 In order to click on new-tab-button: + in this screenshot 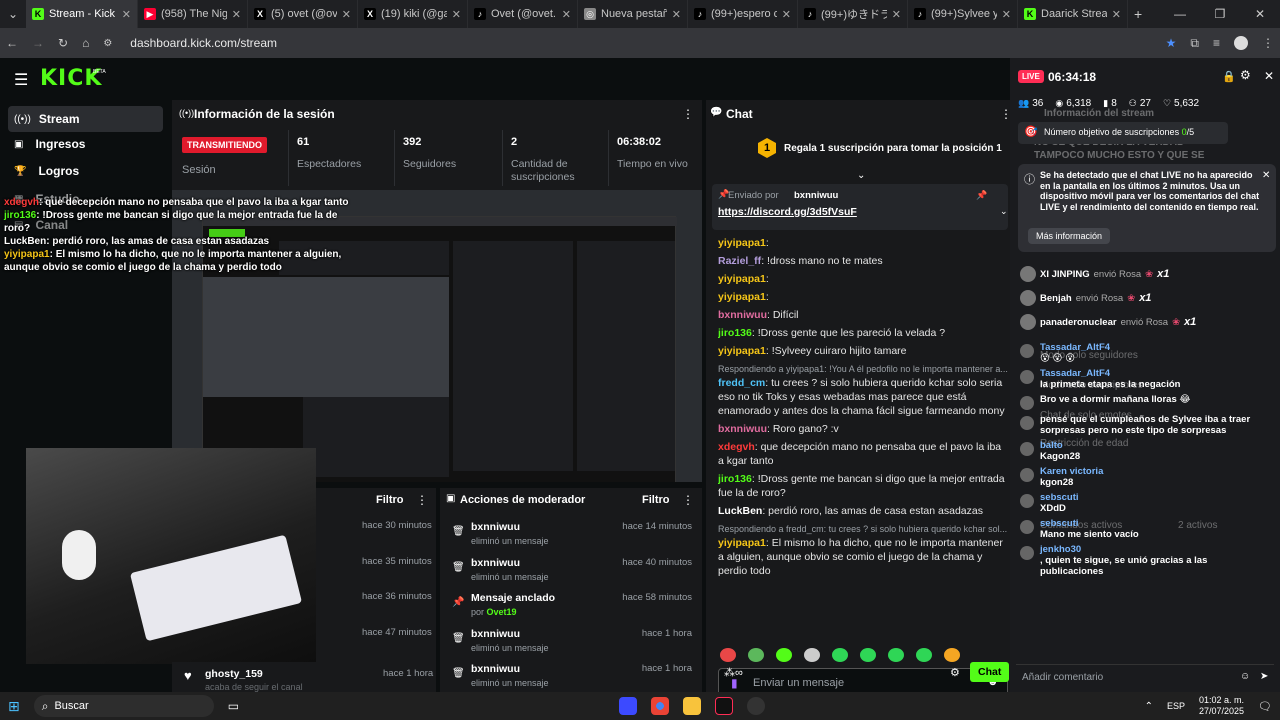, I will do `click(1138, 14)`.